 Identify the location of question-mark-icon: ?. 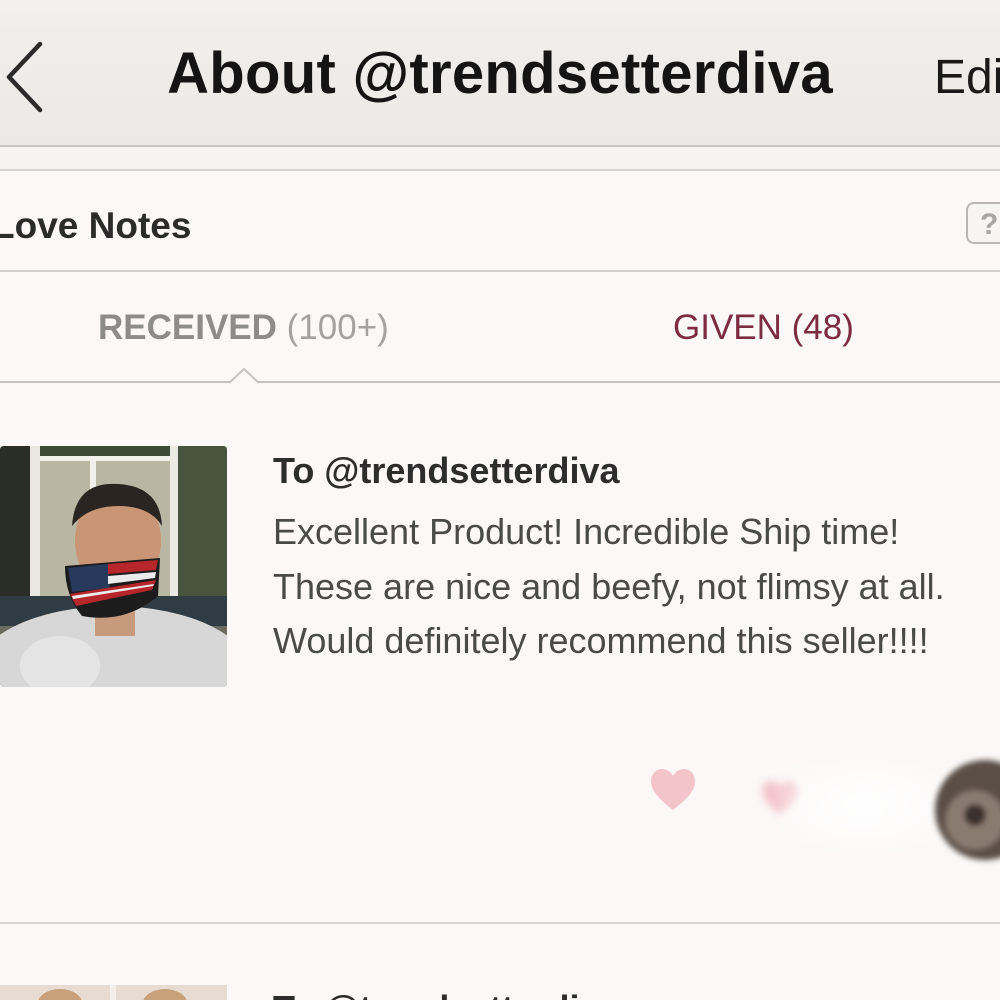
(989, 224).